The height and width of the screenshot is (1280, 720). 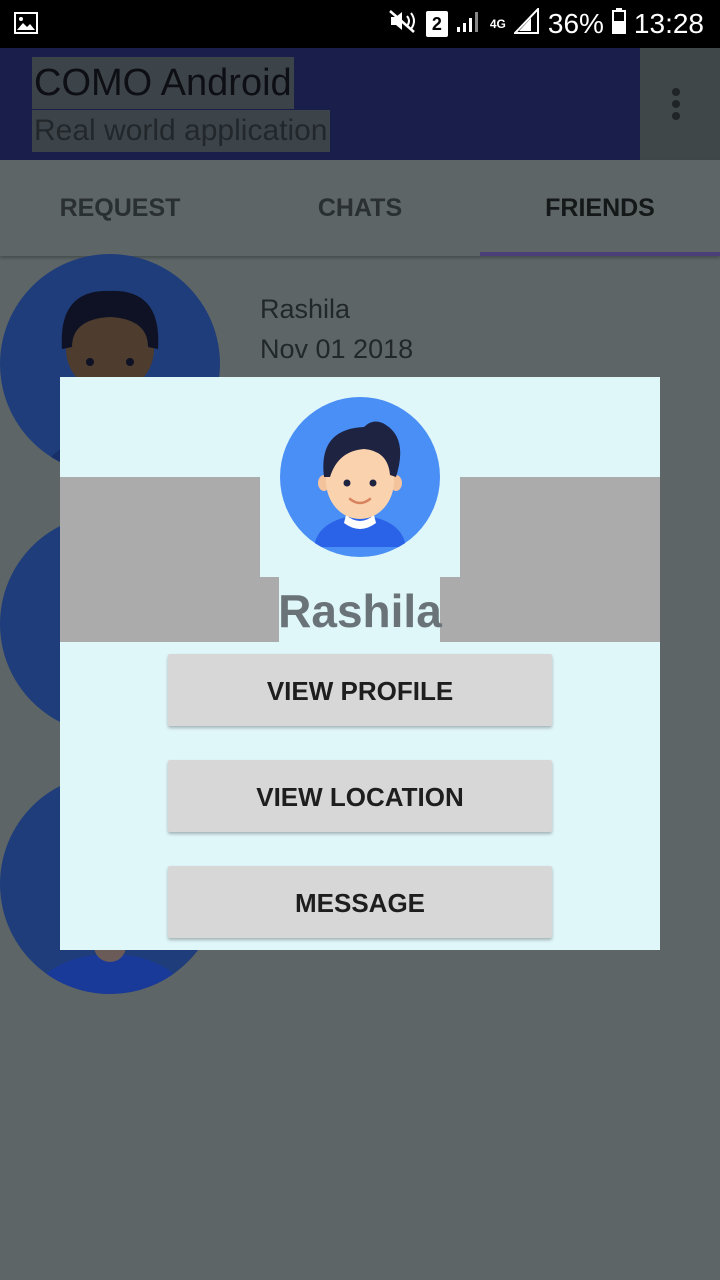 What do you see at coordinates (668, 23) in the screenshot?
I see `clock: 13:28` at bounding box center [668, 23].